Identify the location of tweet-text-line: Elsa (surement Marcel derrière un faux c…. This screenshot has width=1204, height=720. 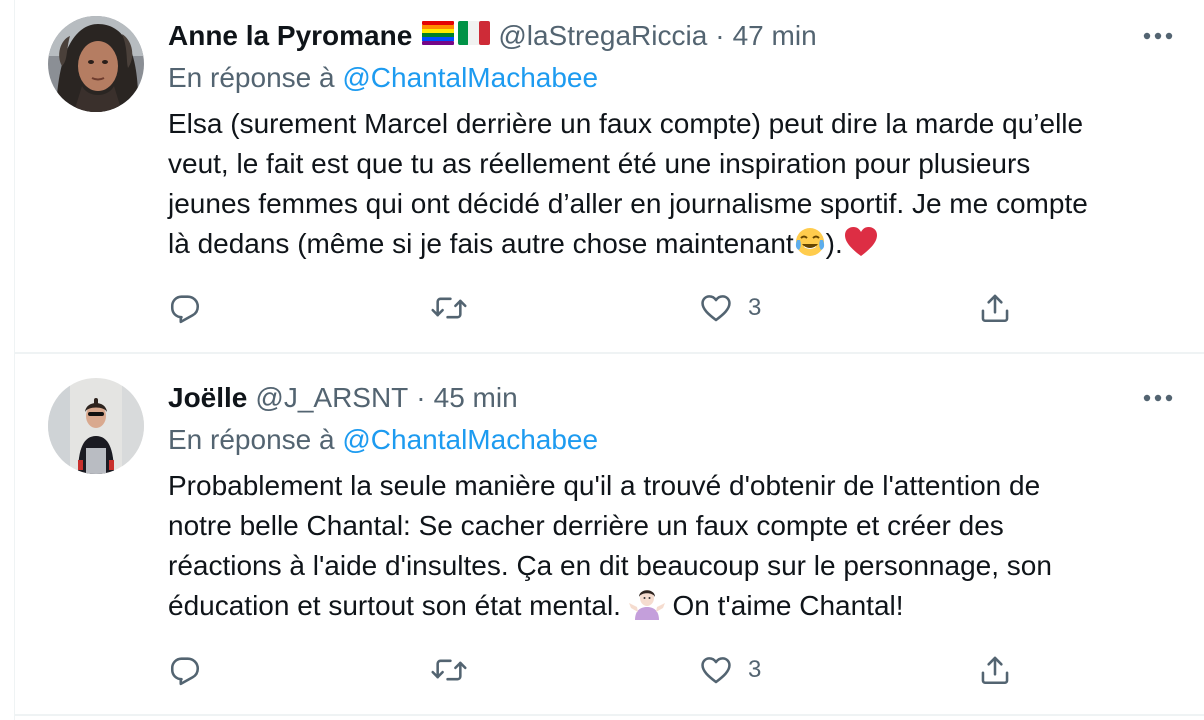
(626, 123).